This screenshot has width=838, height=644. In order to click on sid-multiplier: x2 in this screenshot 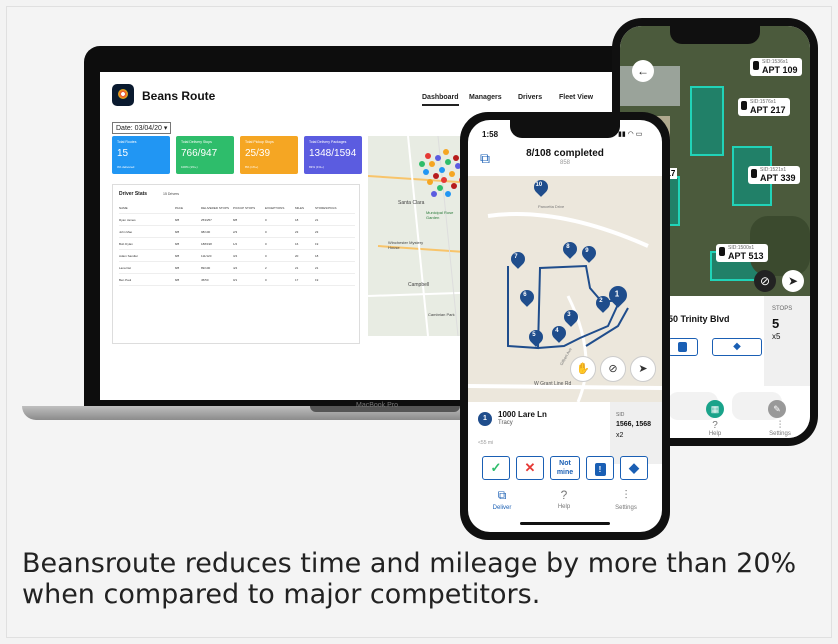, I will do `click(620, 435)`.